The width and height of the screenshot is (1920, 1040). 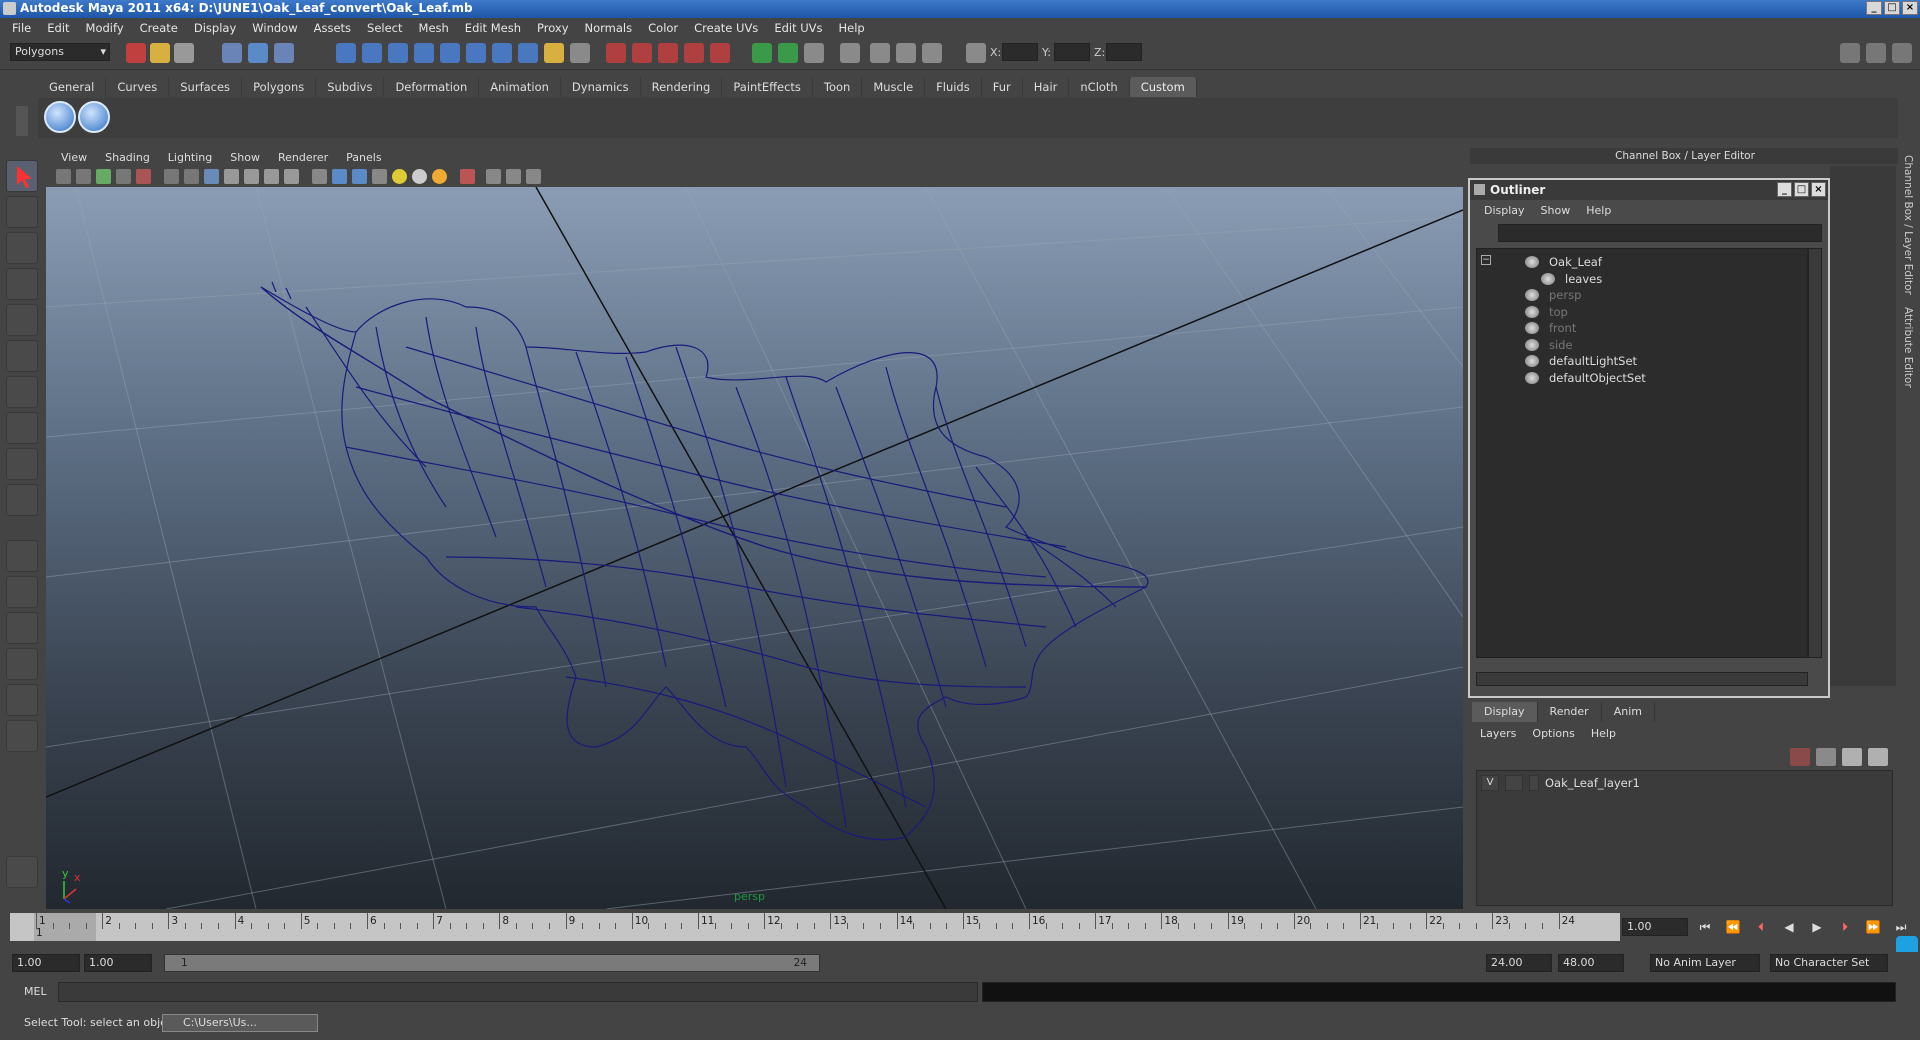 What do you see at coordinates (1486, 260) in the screenshot?
I see `collapse-icon: −` at bounding box center [1486, 260].